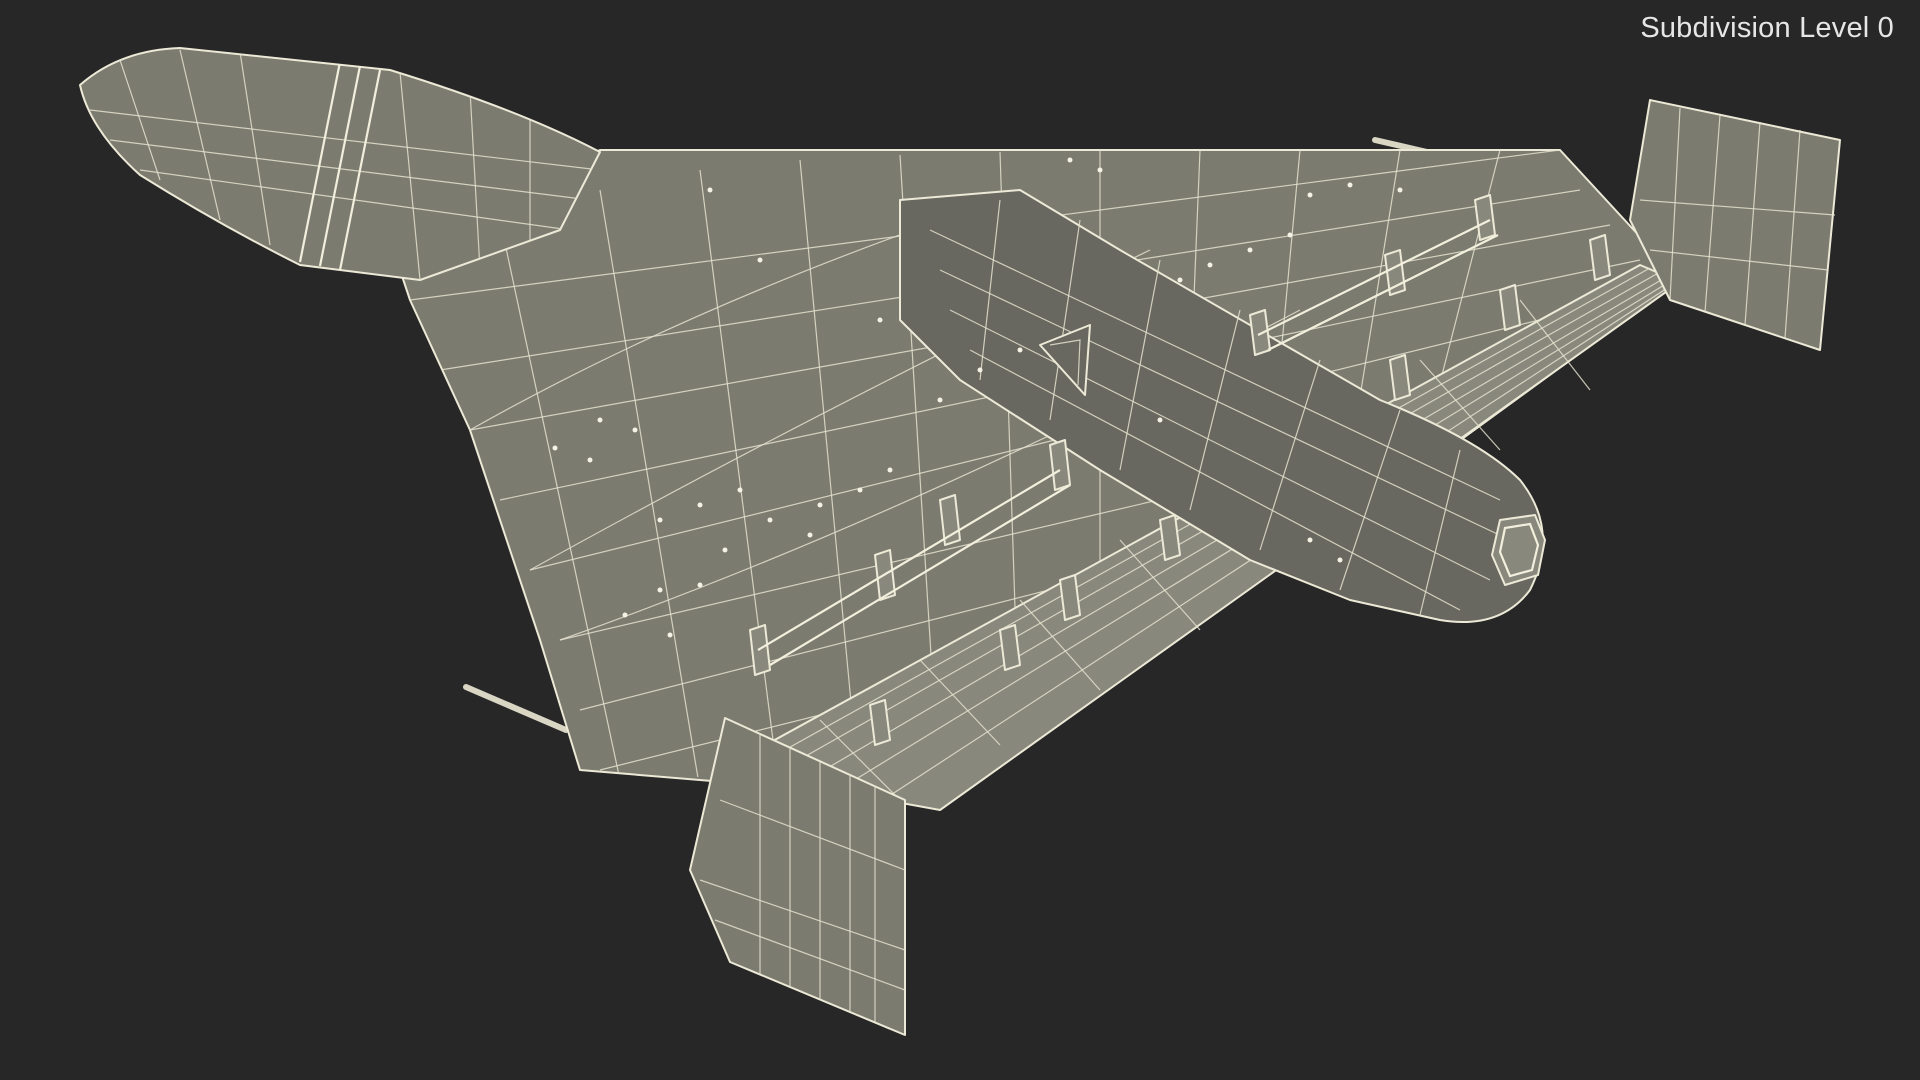 The width and height of the screenshot is (1920, 1080). I want to click on subdivision-level-label: Subdivision Level 0, so click(1767, 28).